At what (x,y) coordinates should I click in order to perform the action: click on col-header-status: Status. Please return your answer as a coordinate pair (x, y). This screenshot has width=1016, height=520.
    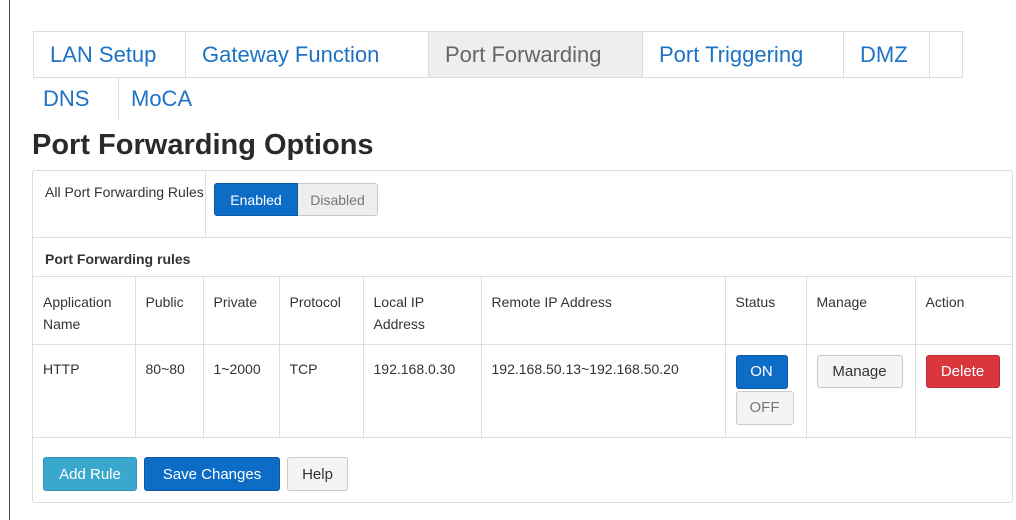
    Looking at the image, I should click on (766, 311).